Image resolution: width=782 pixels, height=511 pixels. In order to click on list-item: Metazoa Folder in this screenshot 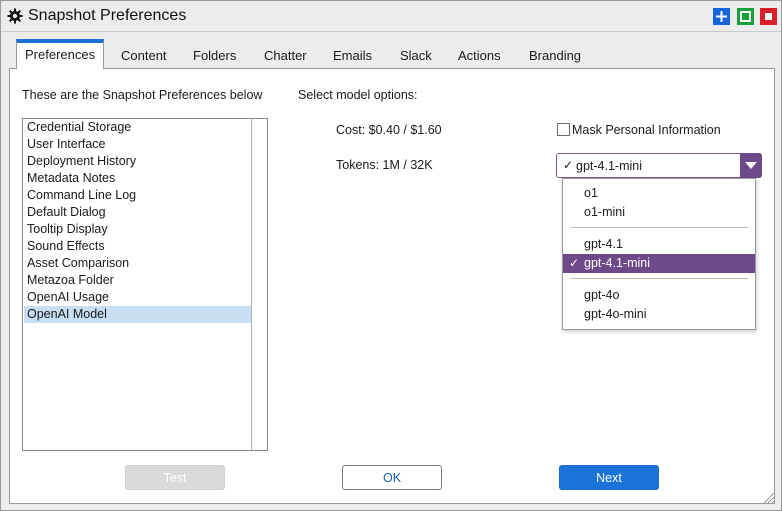, I will do `click(138, 280)`.